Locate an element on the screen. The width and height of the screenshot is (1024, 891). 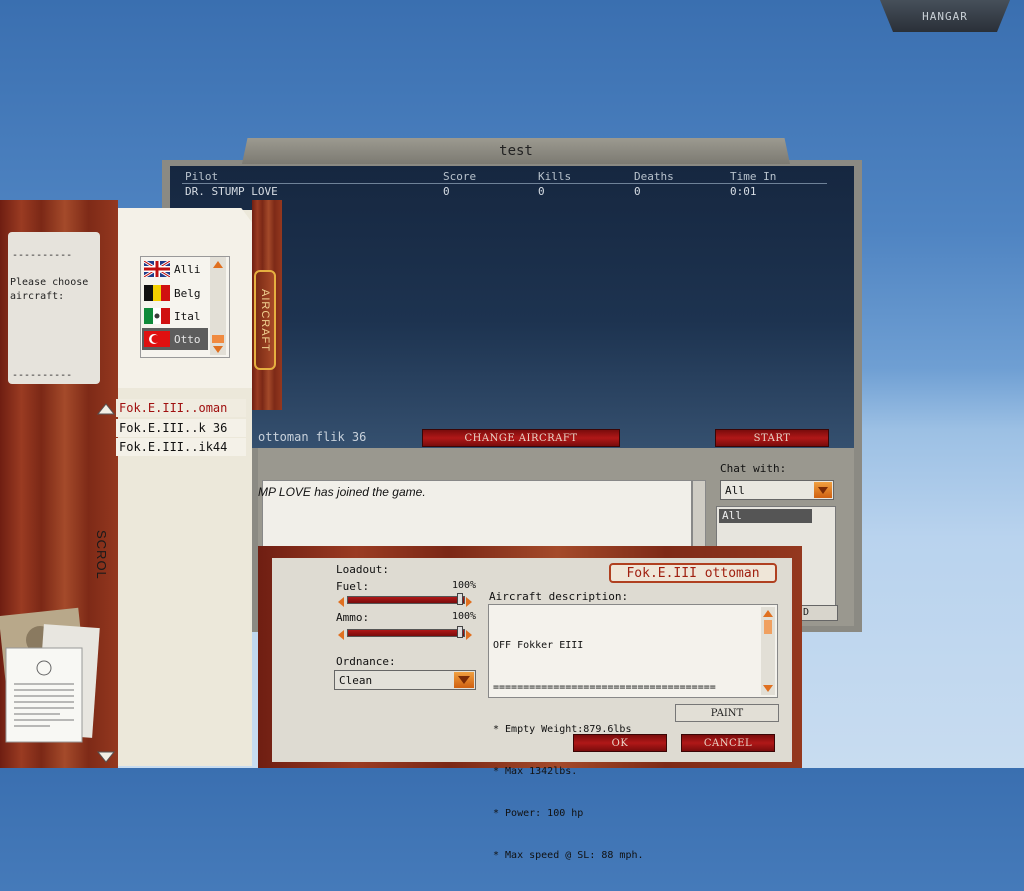
ammo-slider is located at coordinates (405, 633).